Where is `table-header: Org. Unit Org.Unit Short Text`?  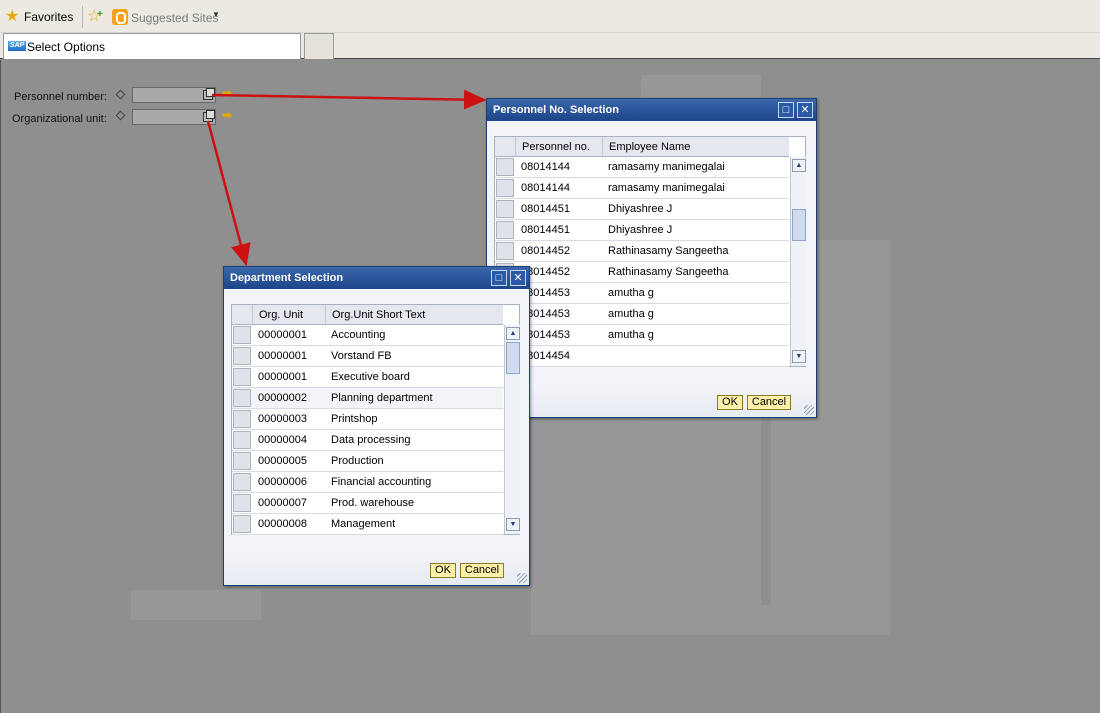
table-header: Org. Unit Org.Unit Short Text is located at coordinates (367, 315).